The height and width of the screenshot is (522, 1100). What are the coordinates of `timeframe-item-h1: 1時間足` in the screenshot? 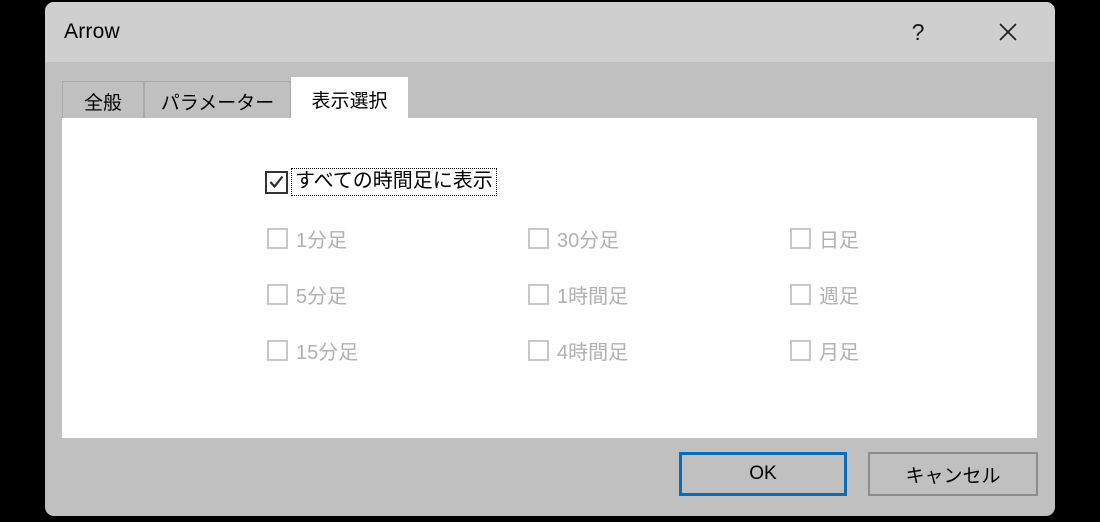 It's located at (578, 294).